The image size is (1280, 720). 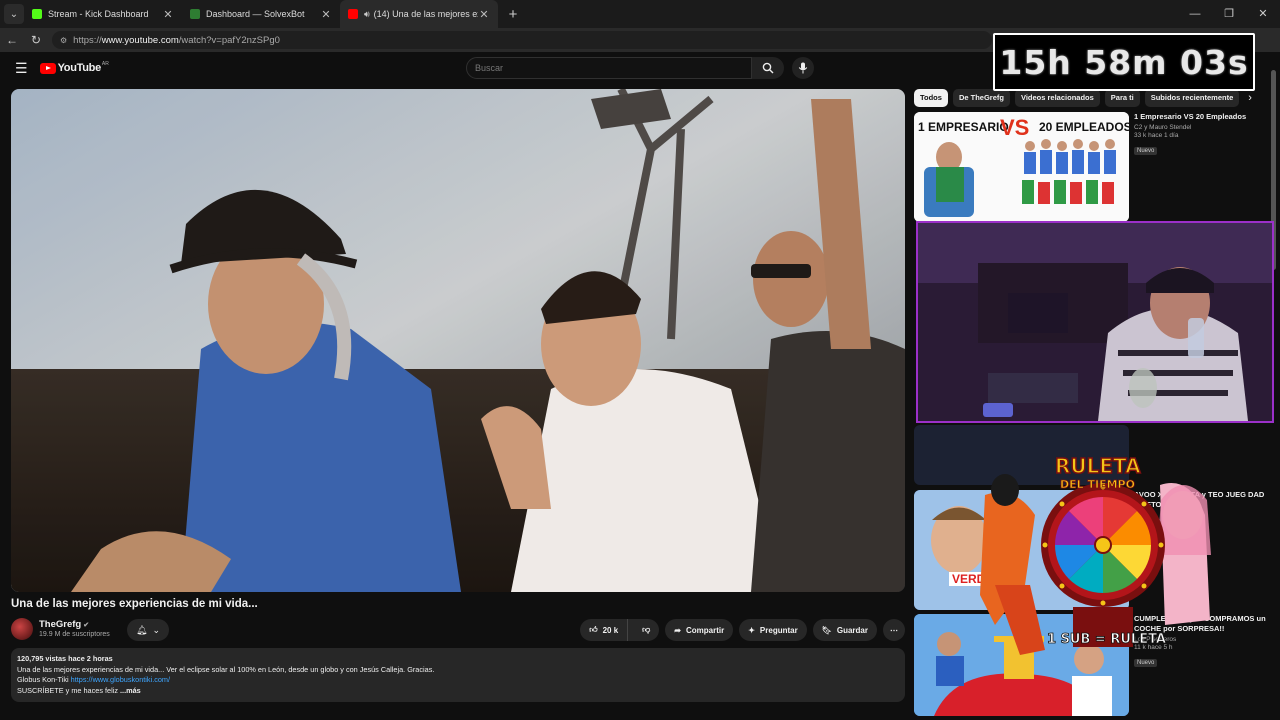 What do you see at coordinates (677, 630) in the screenshot?
I see `share-icon: ➦` at bounding box center [677, 630].